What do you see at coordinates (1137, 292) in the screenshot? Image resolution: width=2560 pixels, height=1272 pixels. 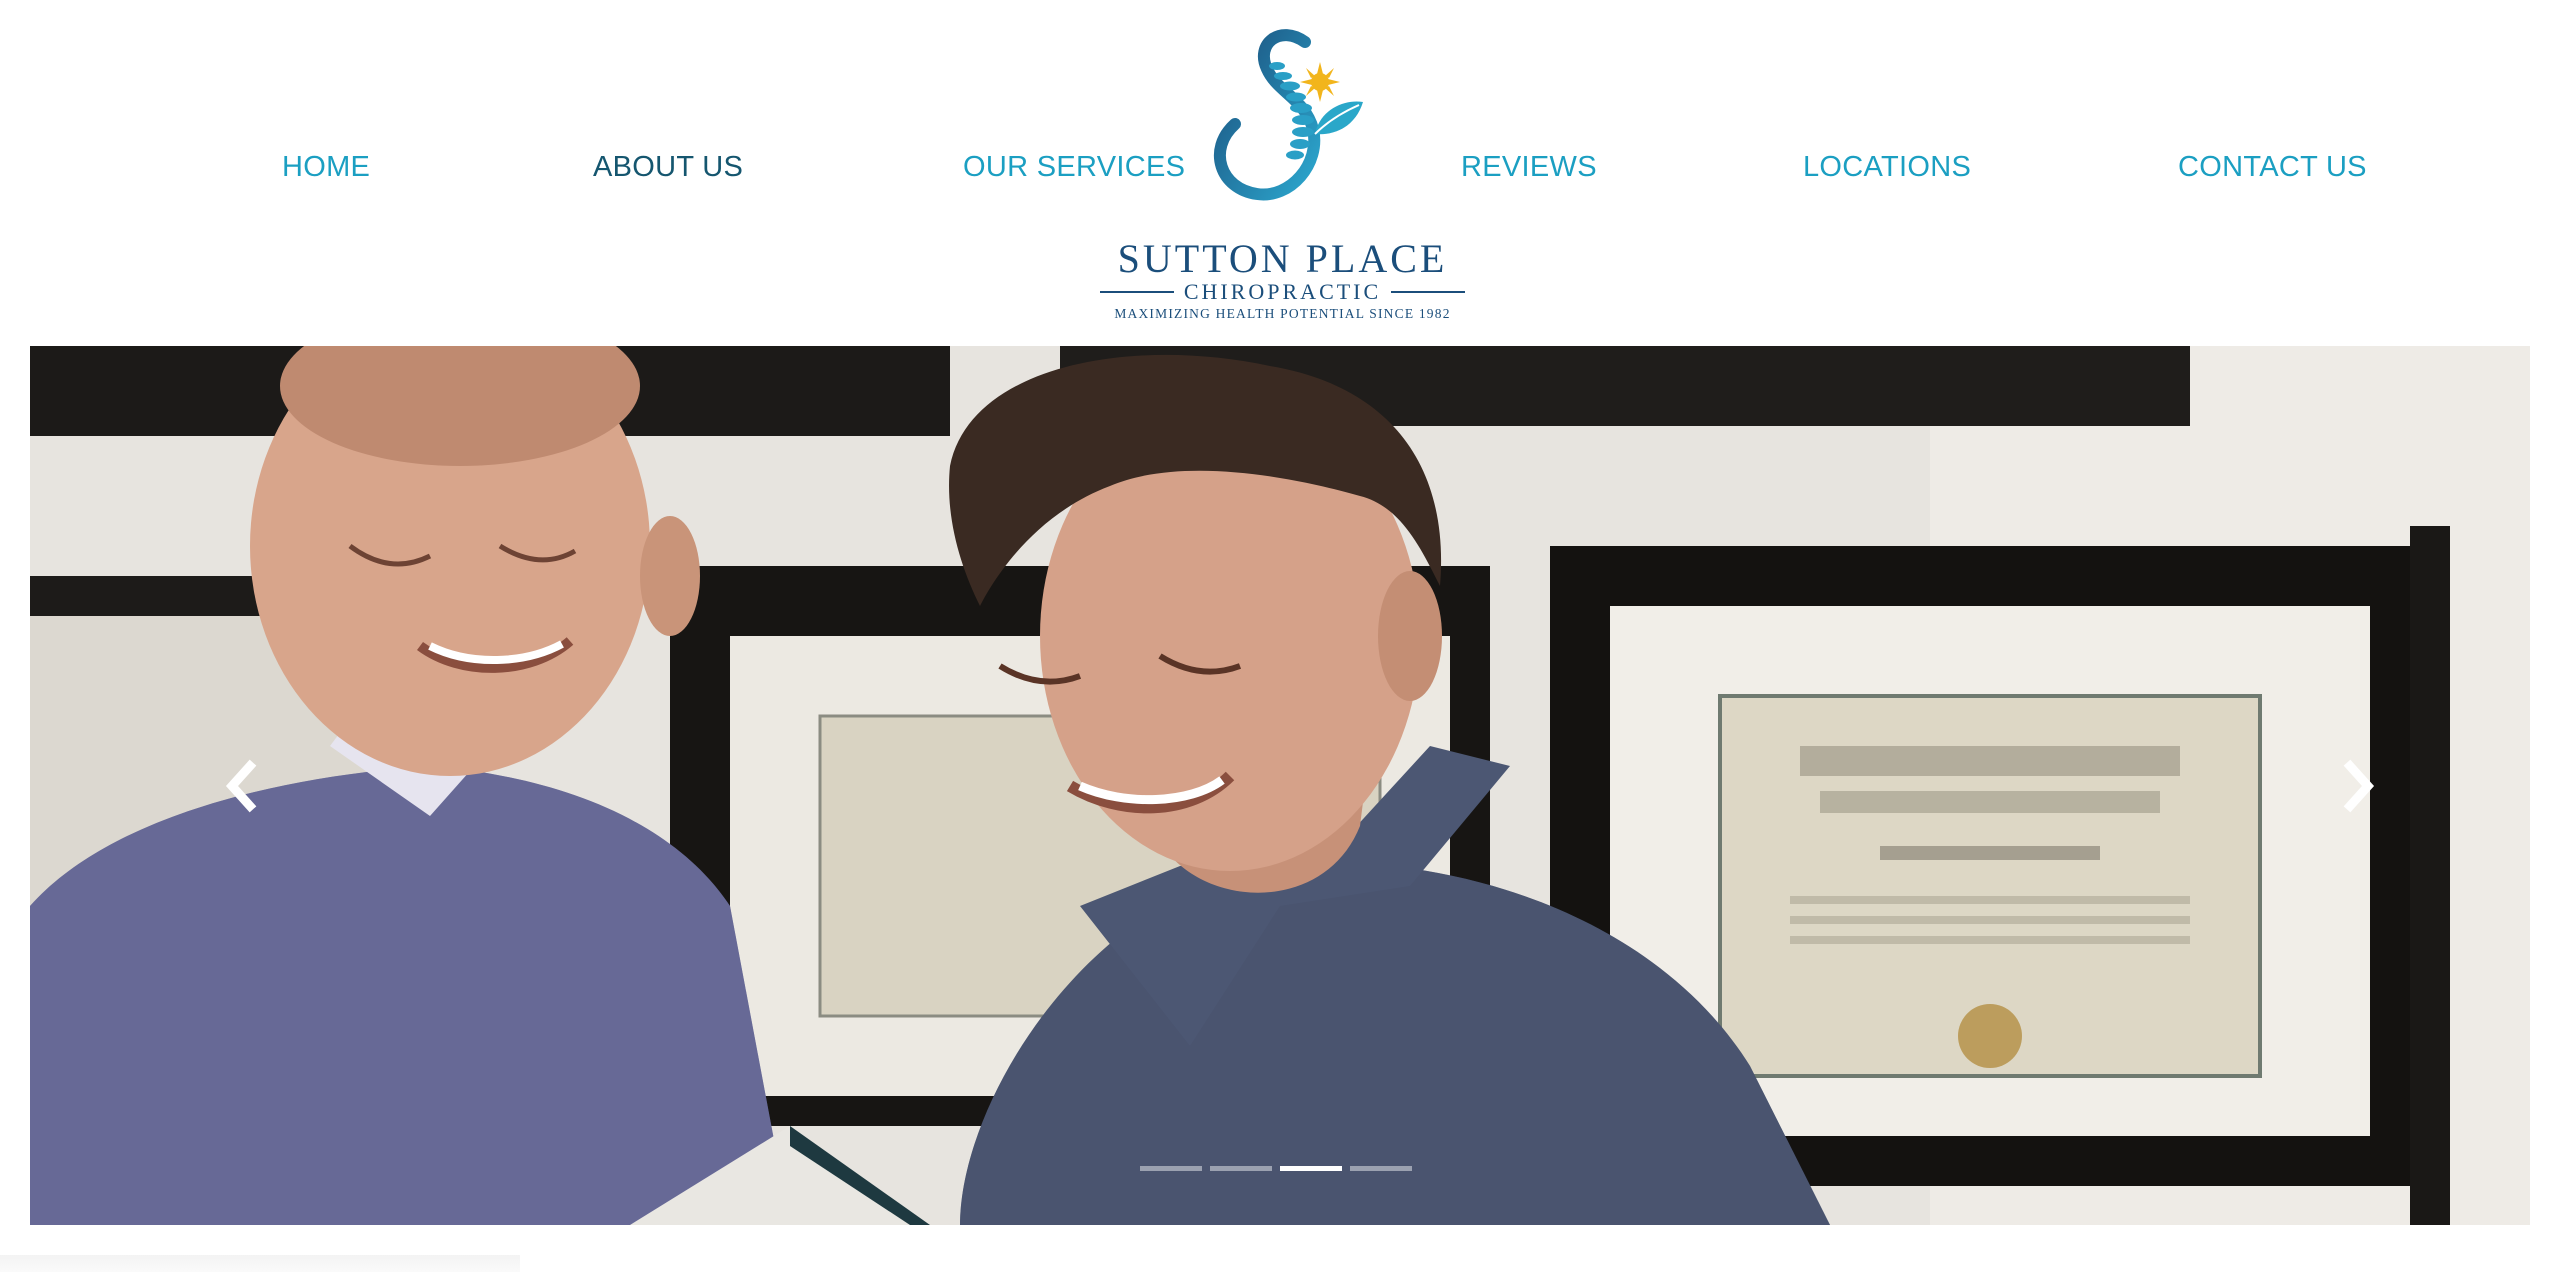 I see `logo-rule-left` at bounding box center [1137, 292].